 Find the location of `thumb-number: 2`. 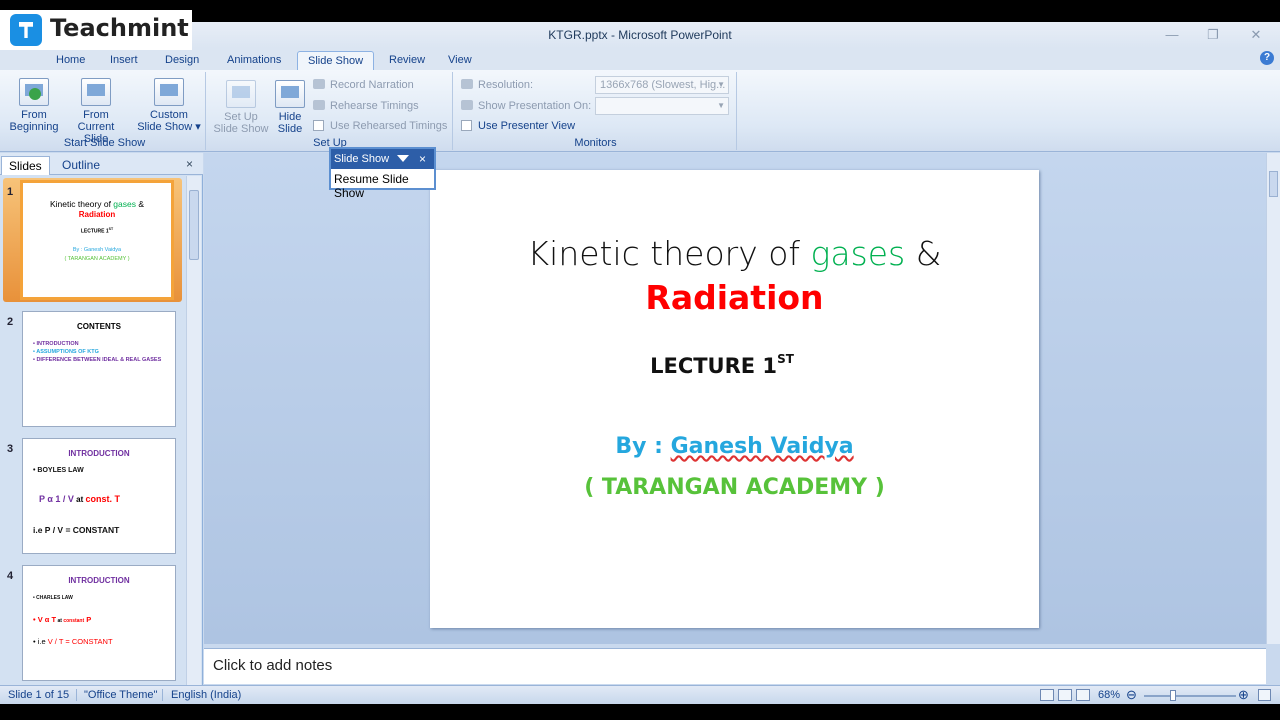

thumb-number: 2 is located at coordinates (10, 322).